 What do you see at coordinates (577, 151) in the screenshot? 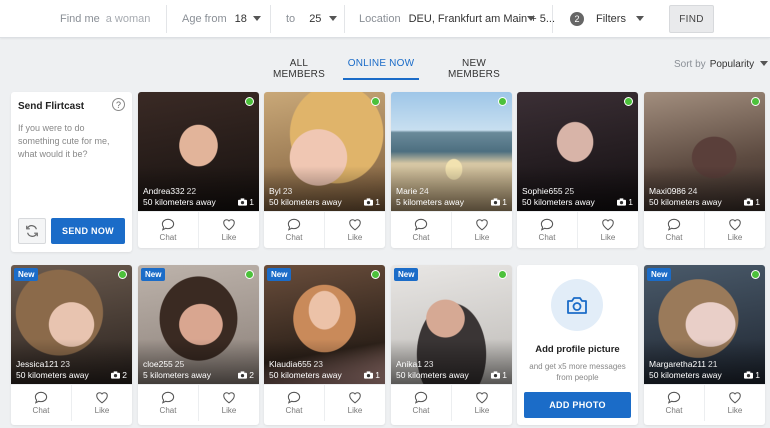
I see `profile-photo: Sophie655 25 50 kilometers away 1` at bounding box center [577, 151].